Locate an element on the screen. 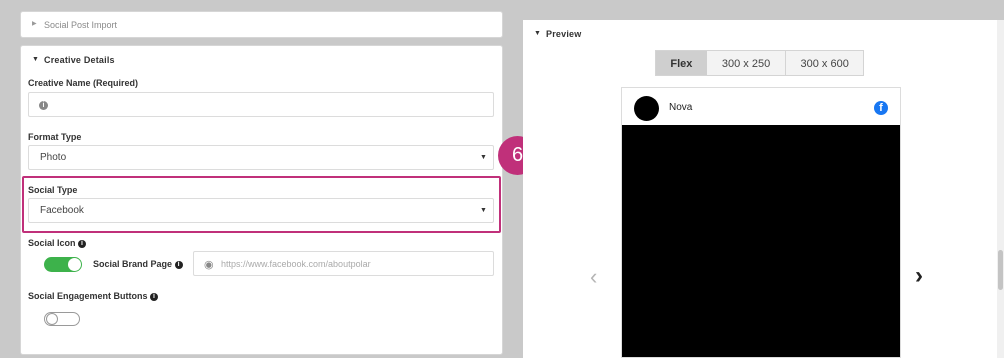 The height and width of the screenshot is (358, 1004). tab-flex: Flex is located at coordinates (681, 63).